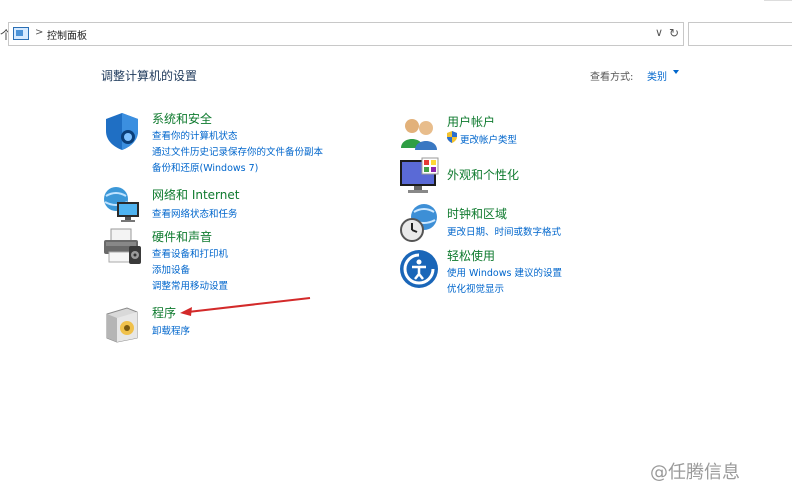  I want to click on network-globe-icon, so click(122, 205).